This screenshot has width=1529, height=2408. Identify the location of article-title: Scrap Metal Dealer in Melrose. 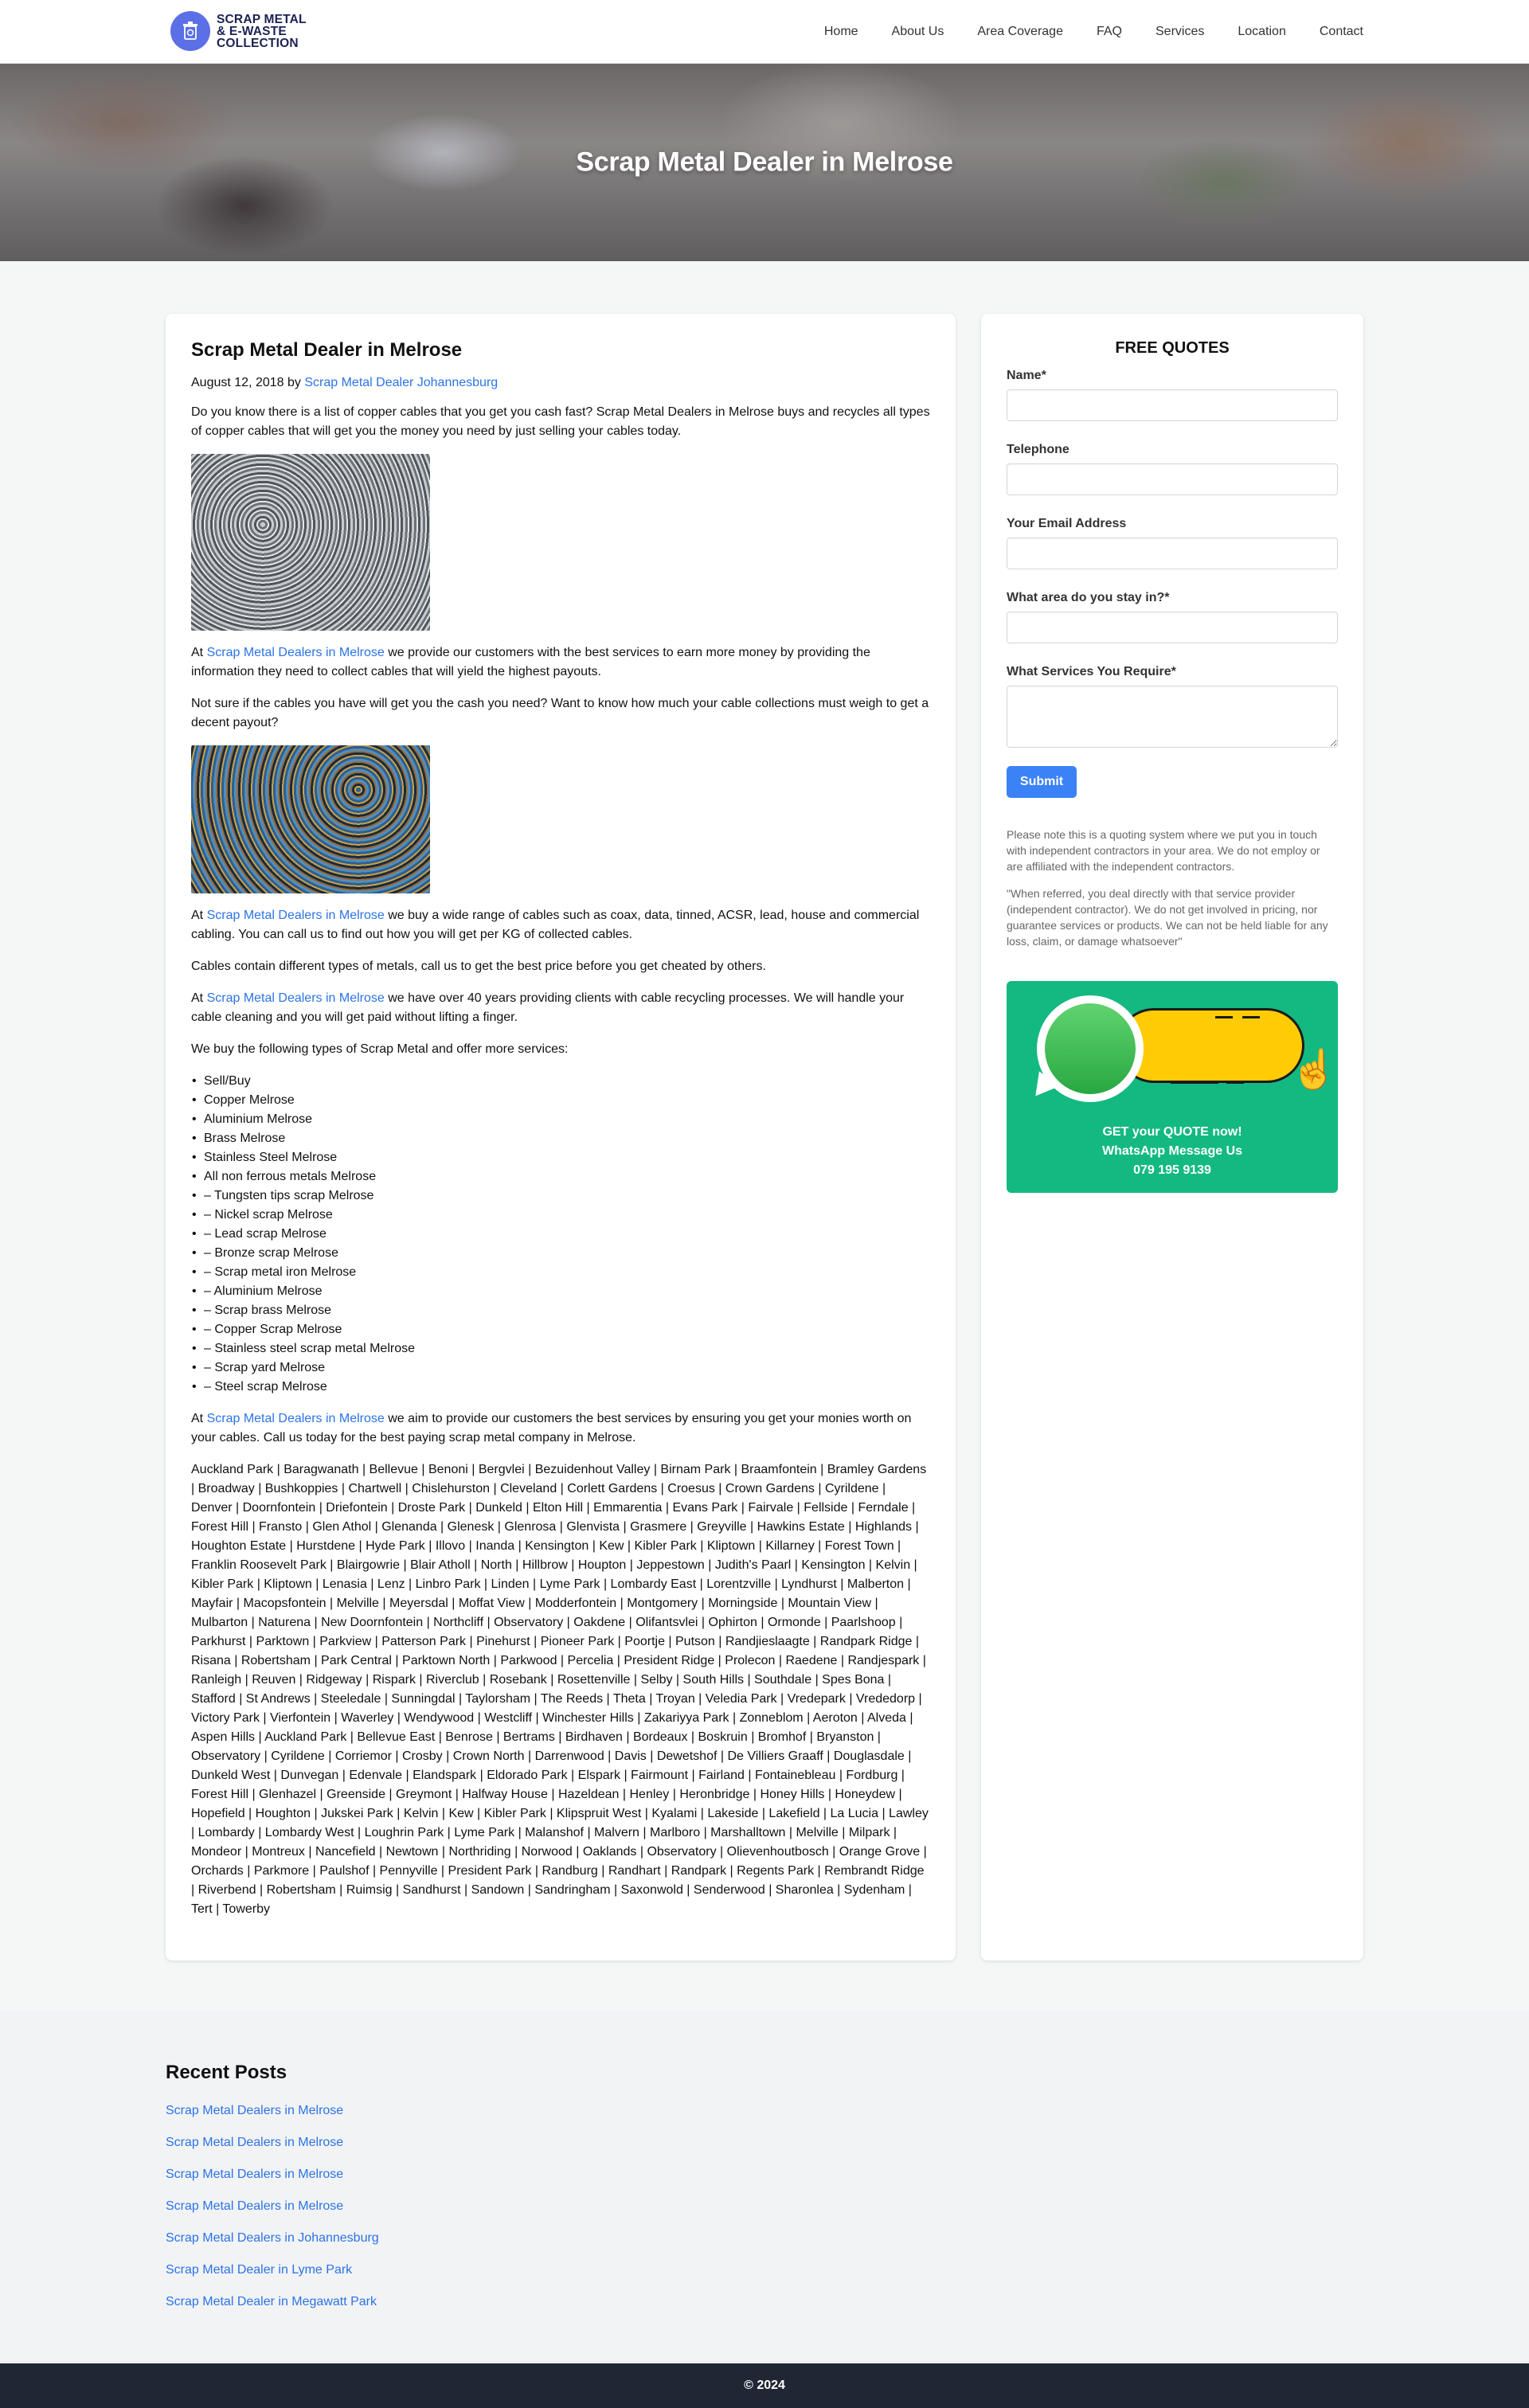
(327, 350).